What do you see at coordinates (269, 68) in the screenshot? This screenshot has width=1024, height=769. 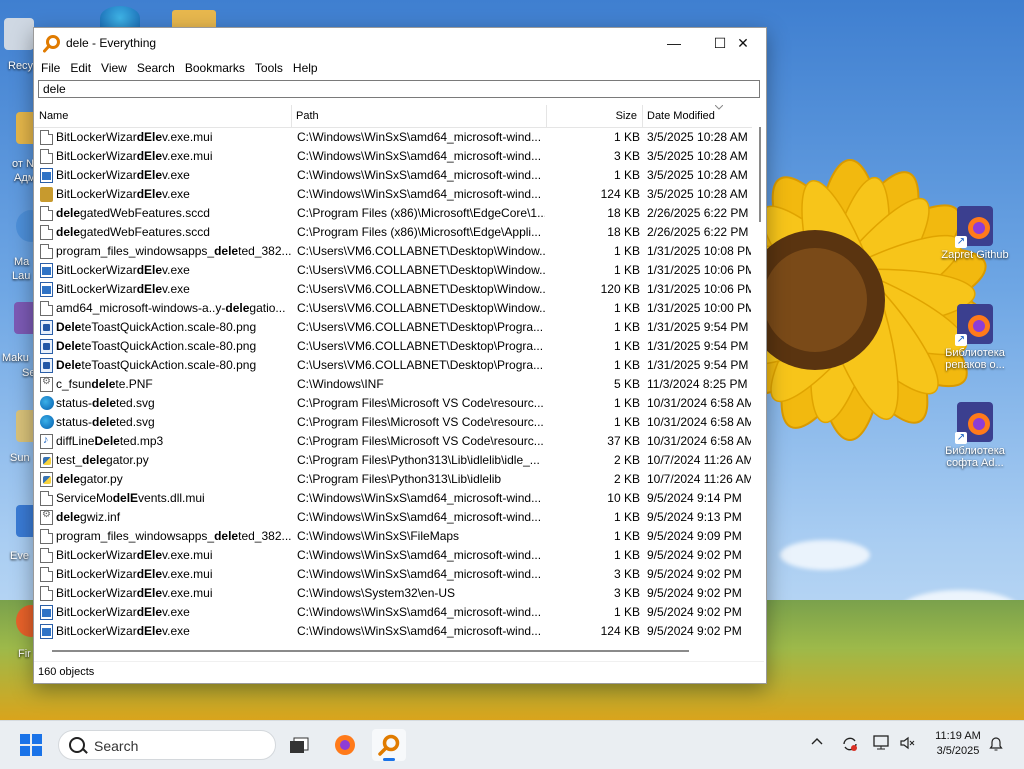 I see `menu-tools: Tools` at bounding box center [269, 68].